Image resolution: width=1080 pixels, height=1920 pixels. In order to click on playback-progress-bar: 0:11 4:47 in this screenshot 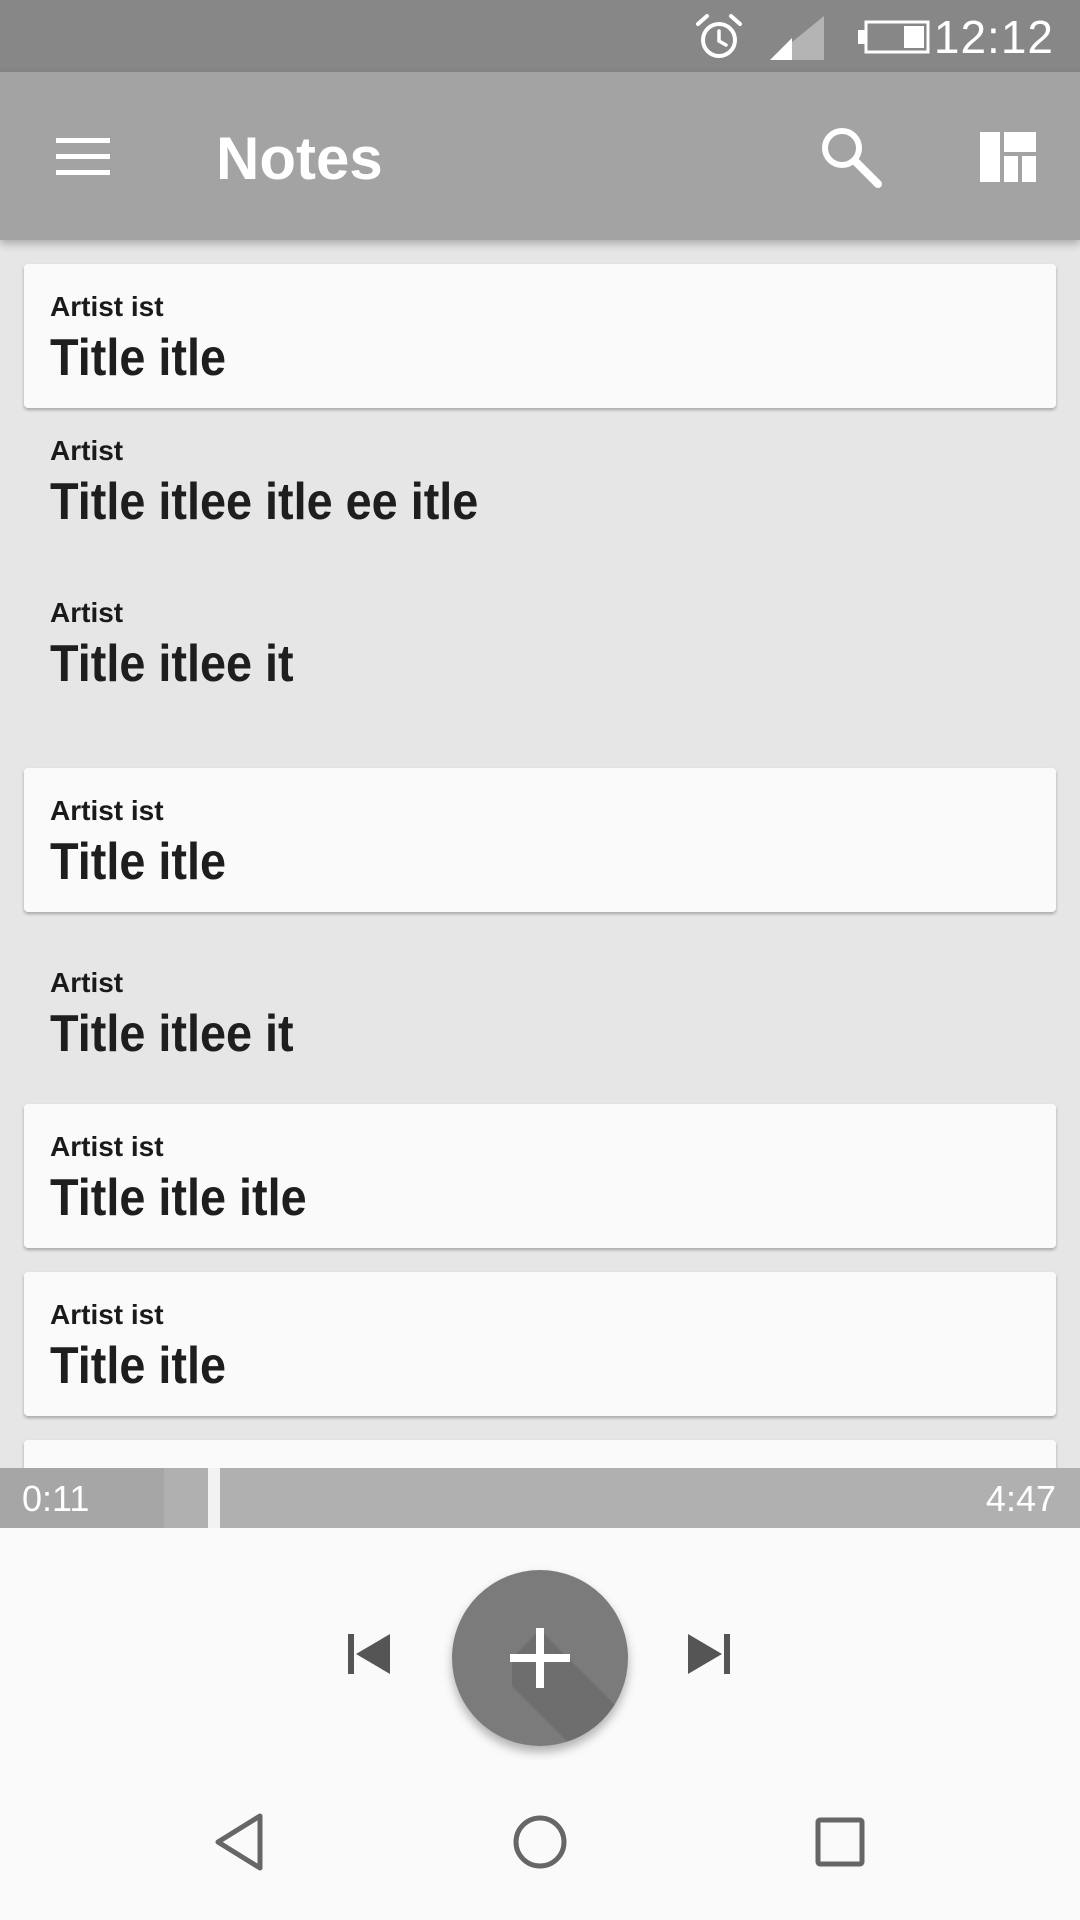, I will do `click(540, 1498)`.